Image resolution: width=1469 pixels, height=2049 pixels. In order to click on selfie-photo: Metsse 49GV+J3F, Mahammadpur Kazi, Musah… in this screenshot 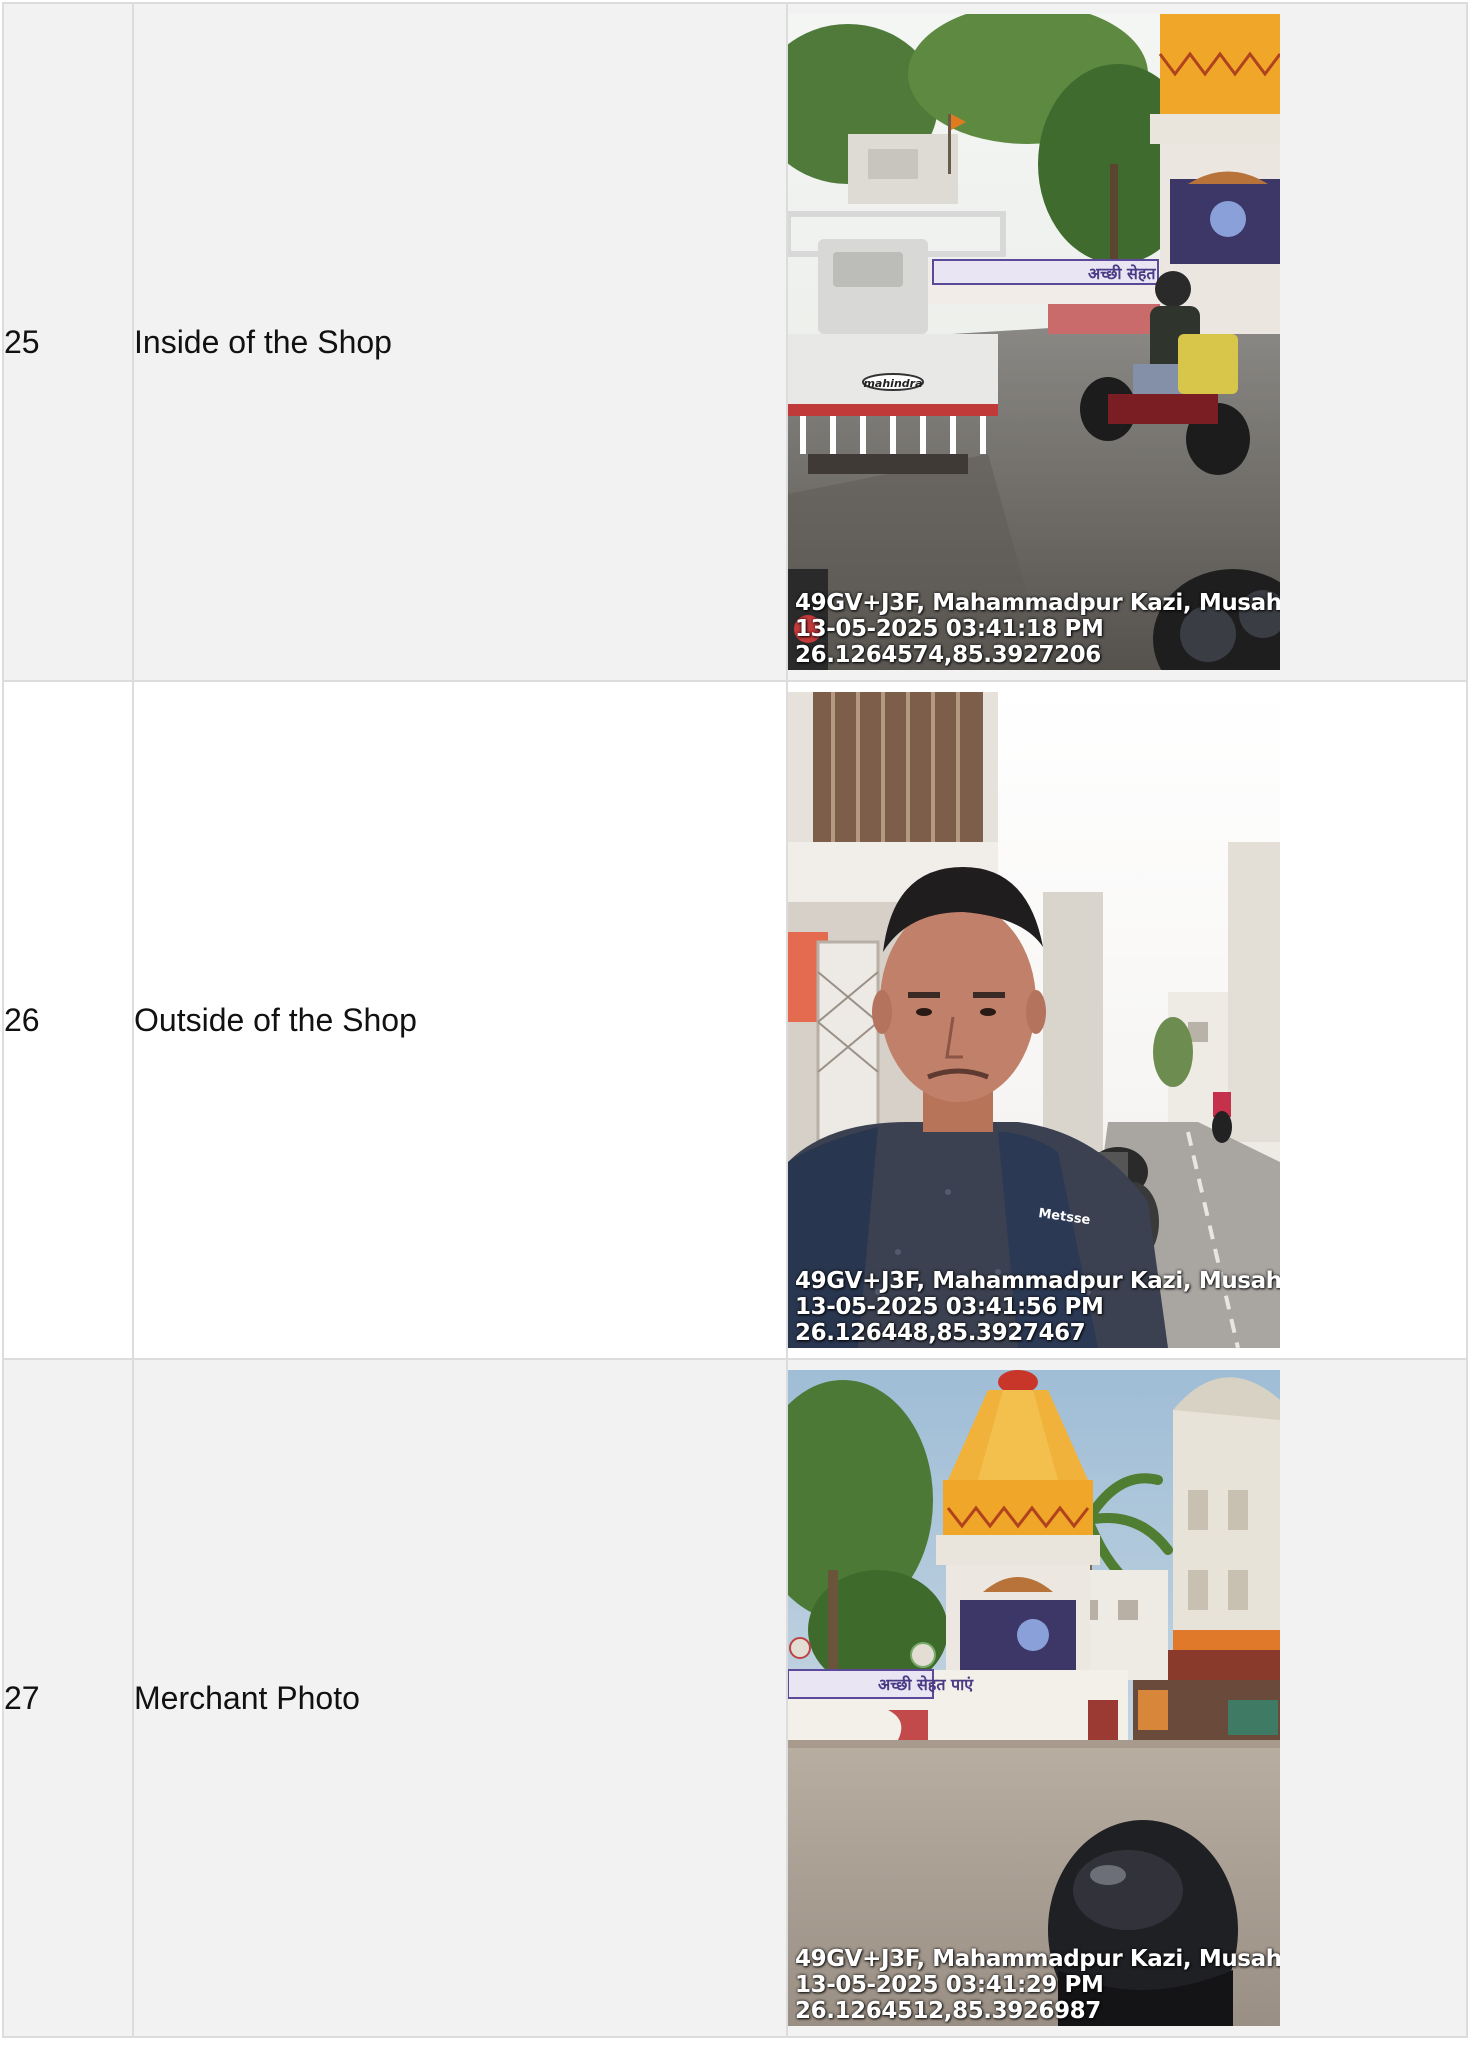, I will do `click(1034, 1020)`.